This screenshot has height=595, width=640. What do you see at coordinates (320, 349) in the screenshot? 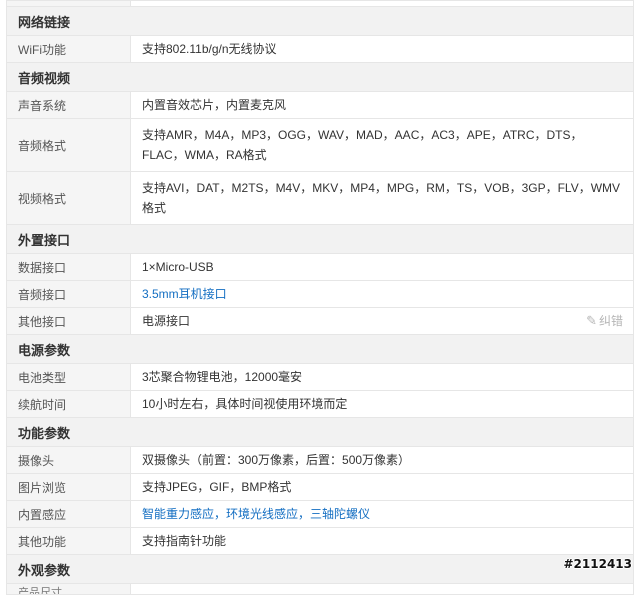
I see `section-header-power: 电源参数` at bounding box center [320, 349].